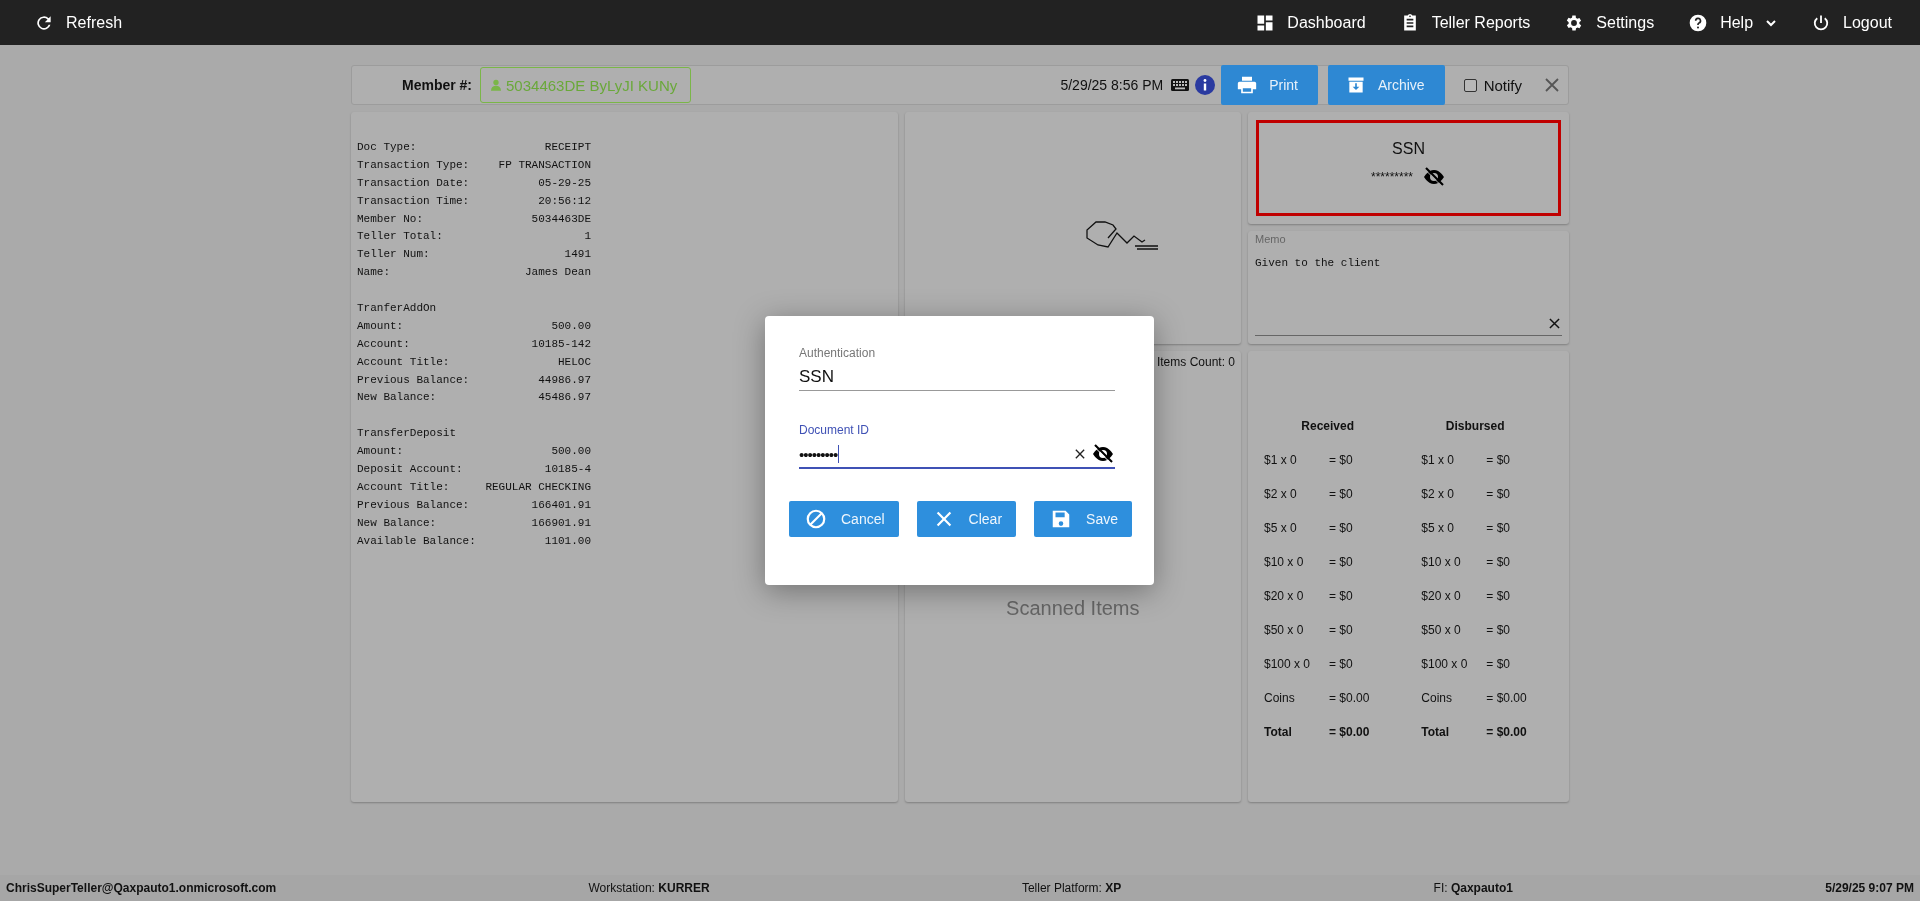  Describe the element at coordinates (574, 362) in the screenshot. I see `receipt-value: HELOC` at that location.